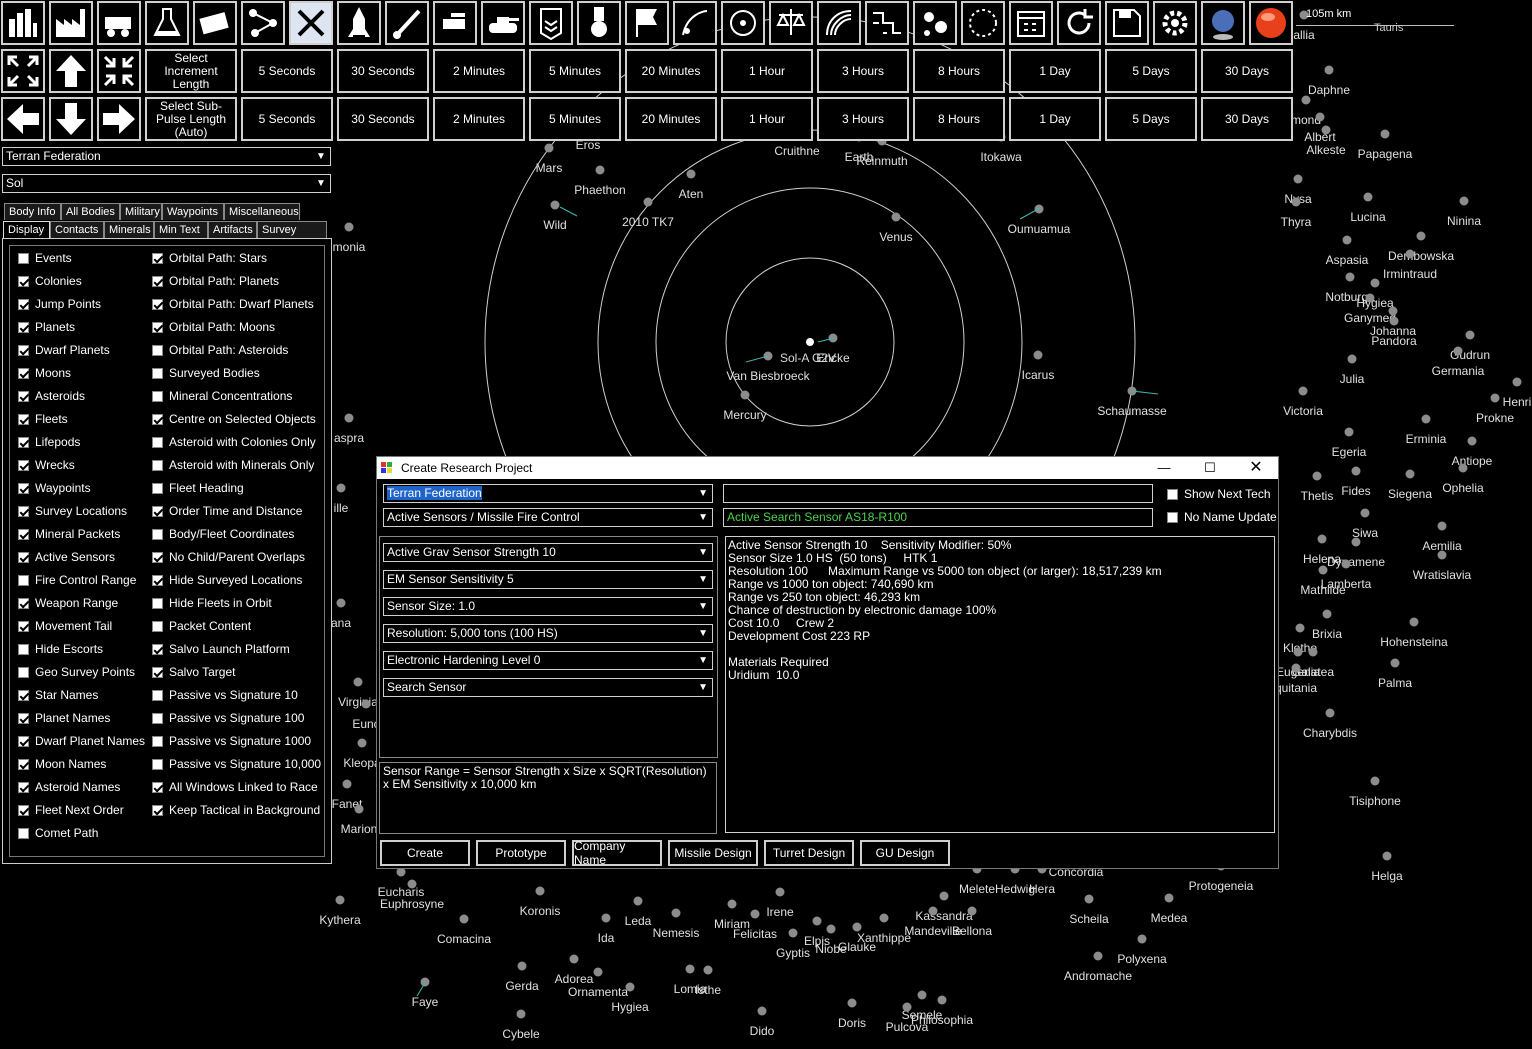  What do you see at coordinates (69, 534) in the screenshot?
I see `display-option-checkbox: Mineral Packets` at bounding box center [69, 534].